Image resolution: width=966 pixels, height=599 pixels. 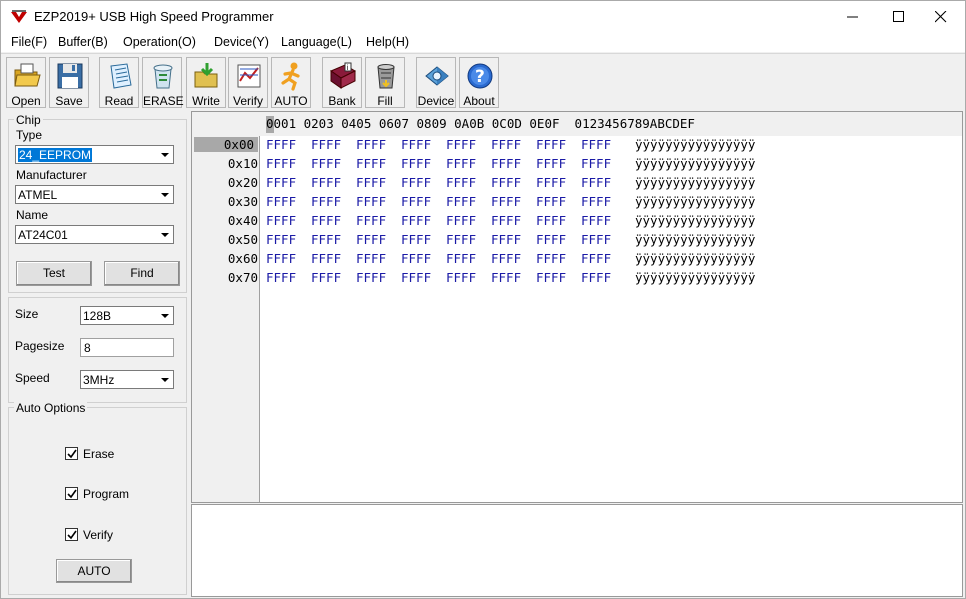 What do you see at coordinates (71, 534) in the screenshot?
I see `verify-checkbox` at bounding box center [71, 534].